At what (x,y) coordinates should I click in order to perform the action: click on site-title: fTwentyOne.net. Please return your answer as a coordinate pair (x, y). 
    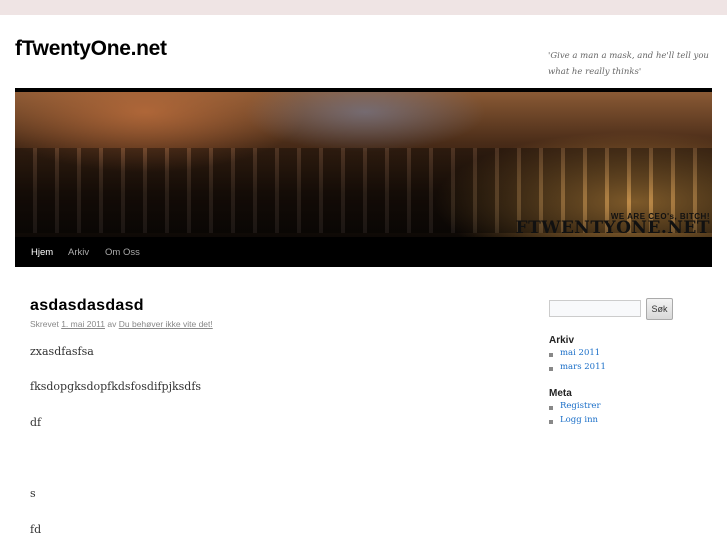
    Looking at the image, I should click on (91, 49).